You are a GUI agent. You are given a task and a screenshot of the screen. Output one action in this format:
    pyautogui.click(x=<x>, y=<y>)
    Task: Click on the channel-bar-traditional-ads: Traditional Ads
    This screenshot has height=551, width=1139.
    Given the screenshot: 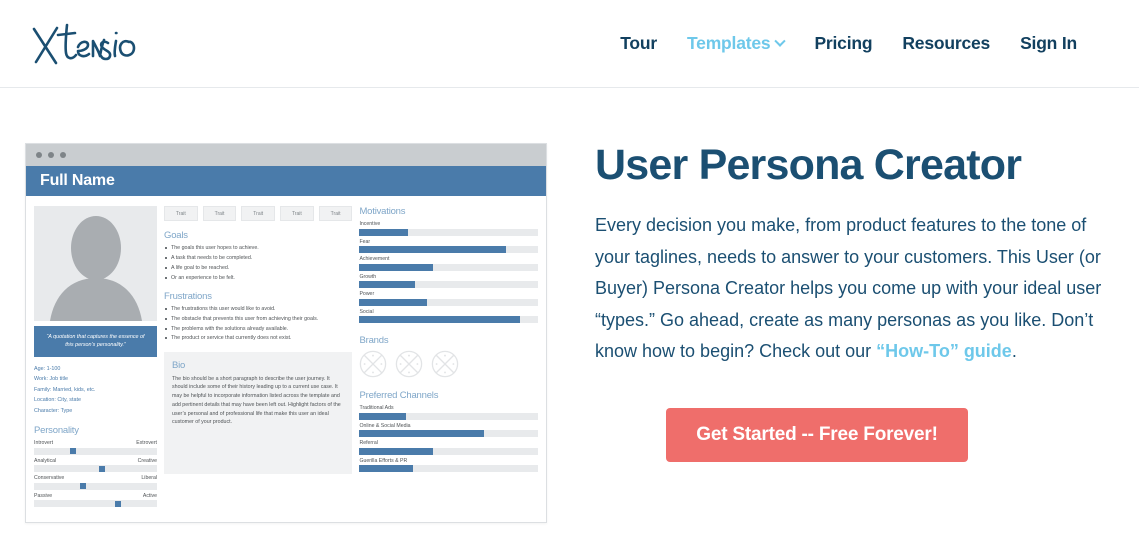 What is the action you would take?
    pyautogui.click(x=449, y=412)
    